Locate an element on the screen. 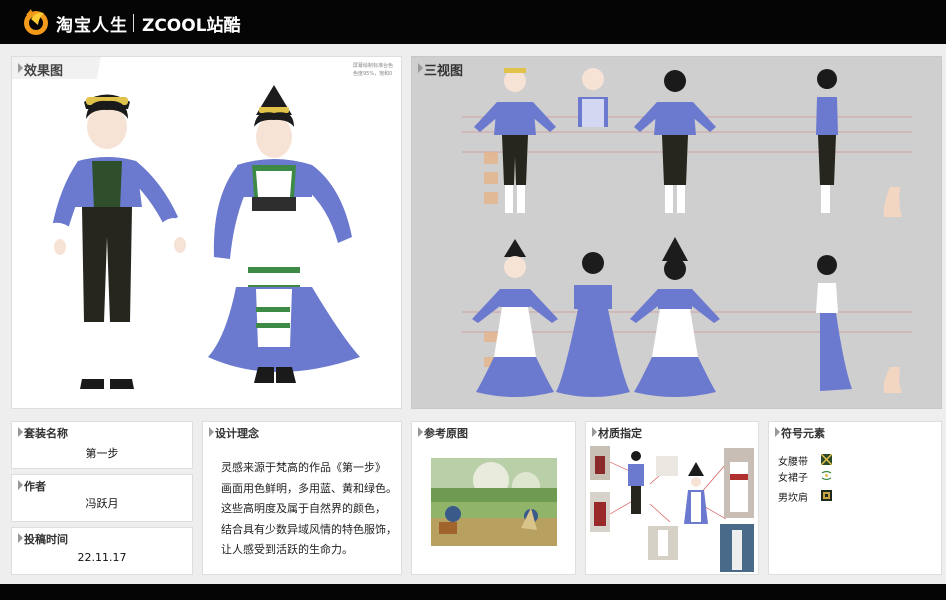  design-concept-title: 设计理念 is located at coordinates (234, 433).